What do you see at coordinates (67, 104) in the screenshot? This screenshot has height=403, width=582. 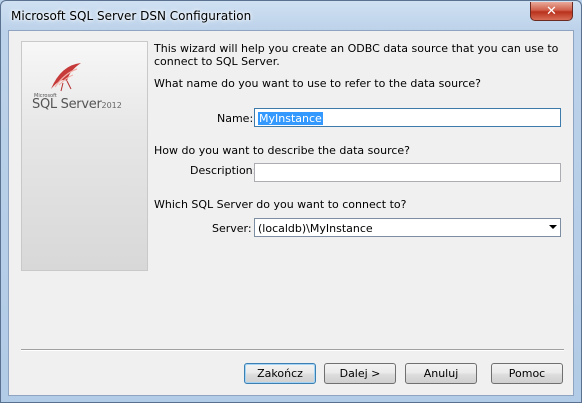 I see `product-name: SQL Server` at bounding box center [67, 104].